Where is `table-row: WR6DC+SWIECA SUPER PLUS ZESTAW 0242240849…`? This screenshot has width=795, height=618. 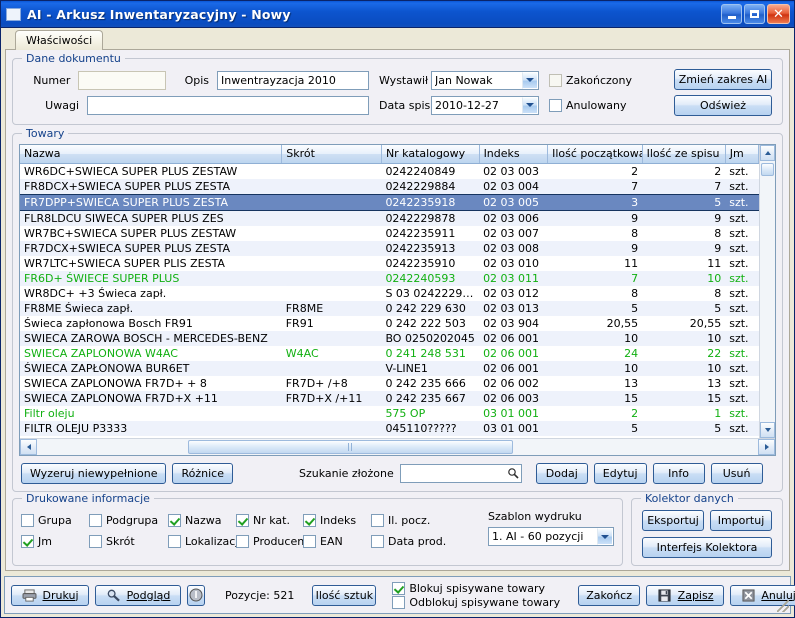
table-row: WR6DC+SWIECA SUPER PLUS ZESTAW 0242240849… is located at coordinates (389, 171).